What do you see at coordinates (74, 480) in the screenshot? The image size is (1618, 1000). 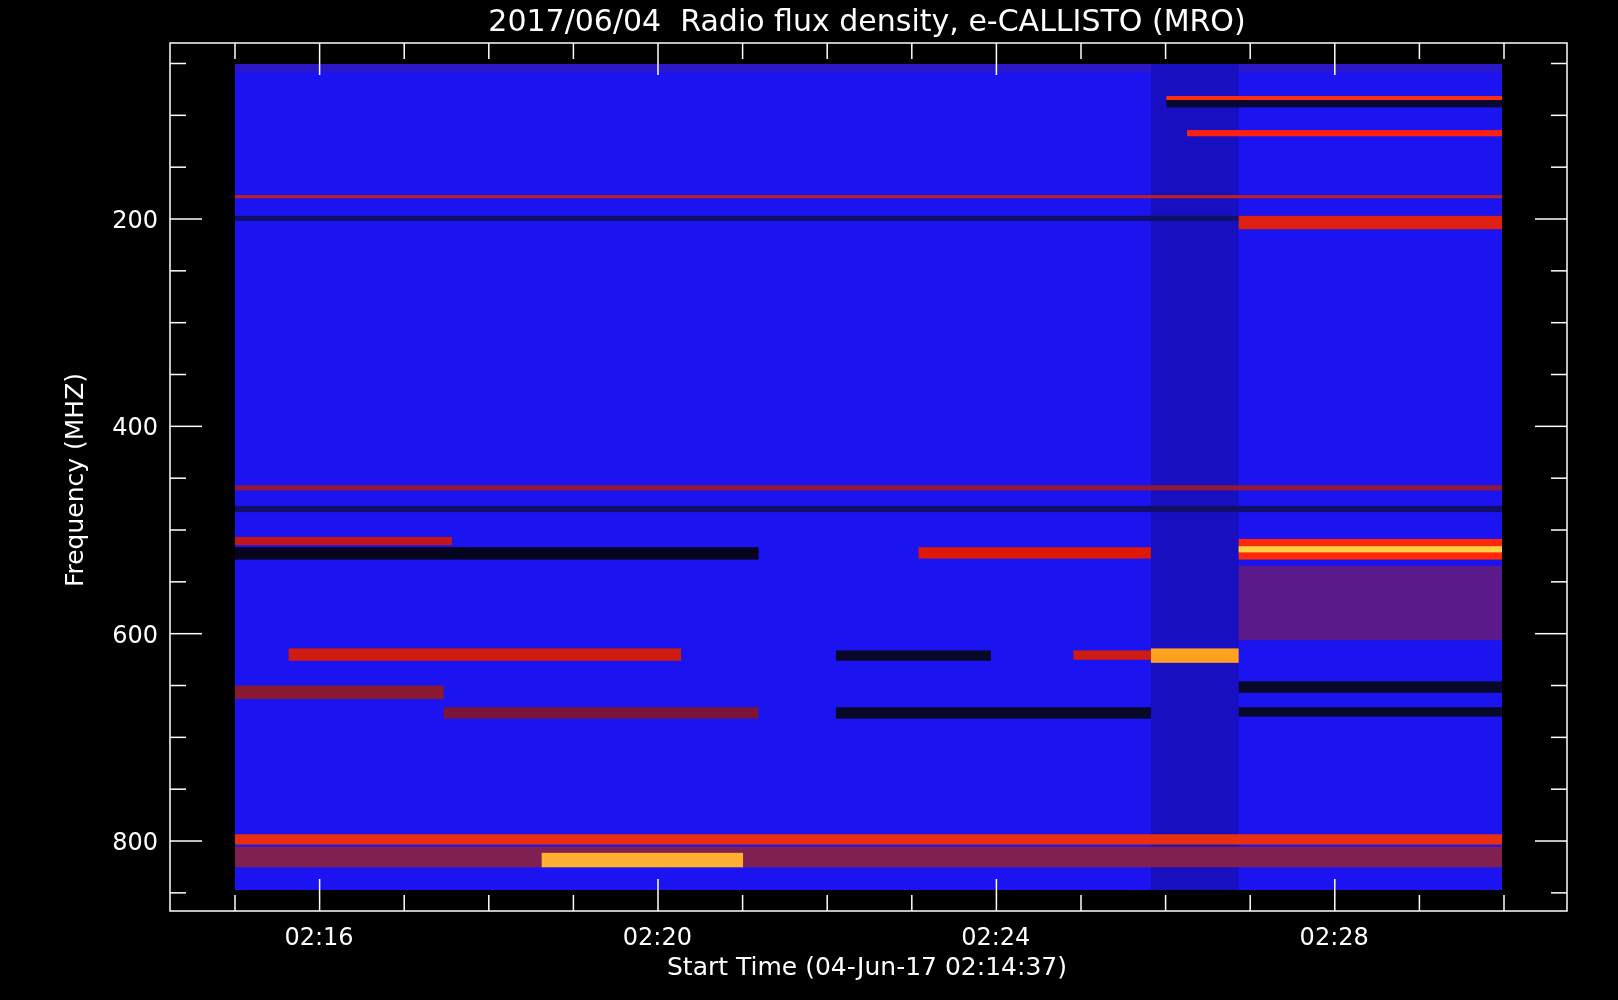 I see `y-axis-label: Frequency (MHZ)` at bounding box center [74, 480].